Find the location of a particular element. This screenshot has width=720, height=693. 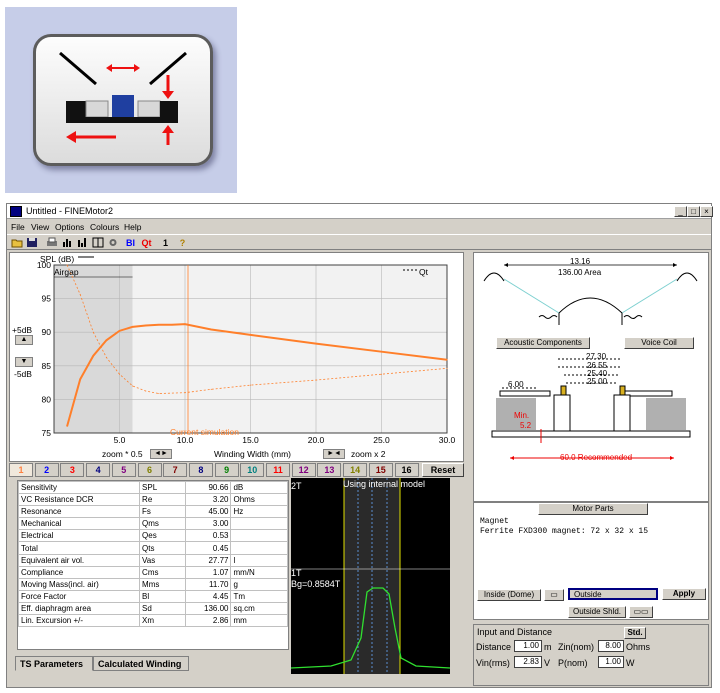

param-value: 11.70 is located at coordinates (208, 584).